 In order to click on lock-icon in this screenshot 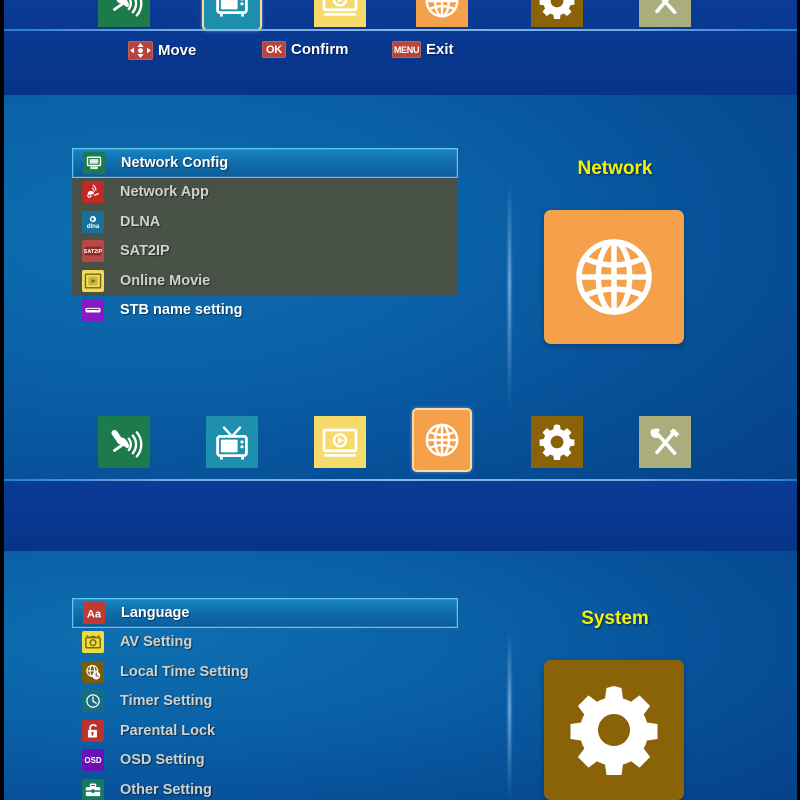, I will do `click(93, 730)`.